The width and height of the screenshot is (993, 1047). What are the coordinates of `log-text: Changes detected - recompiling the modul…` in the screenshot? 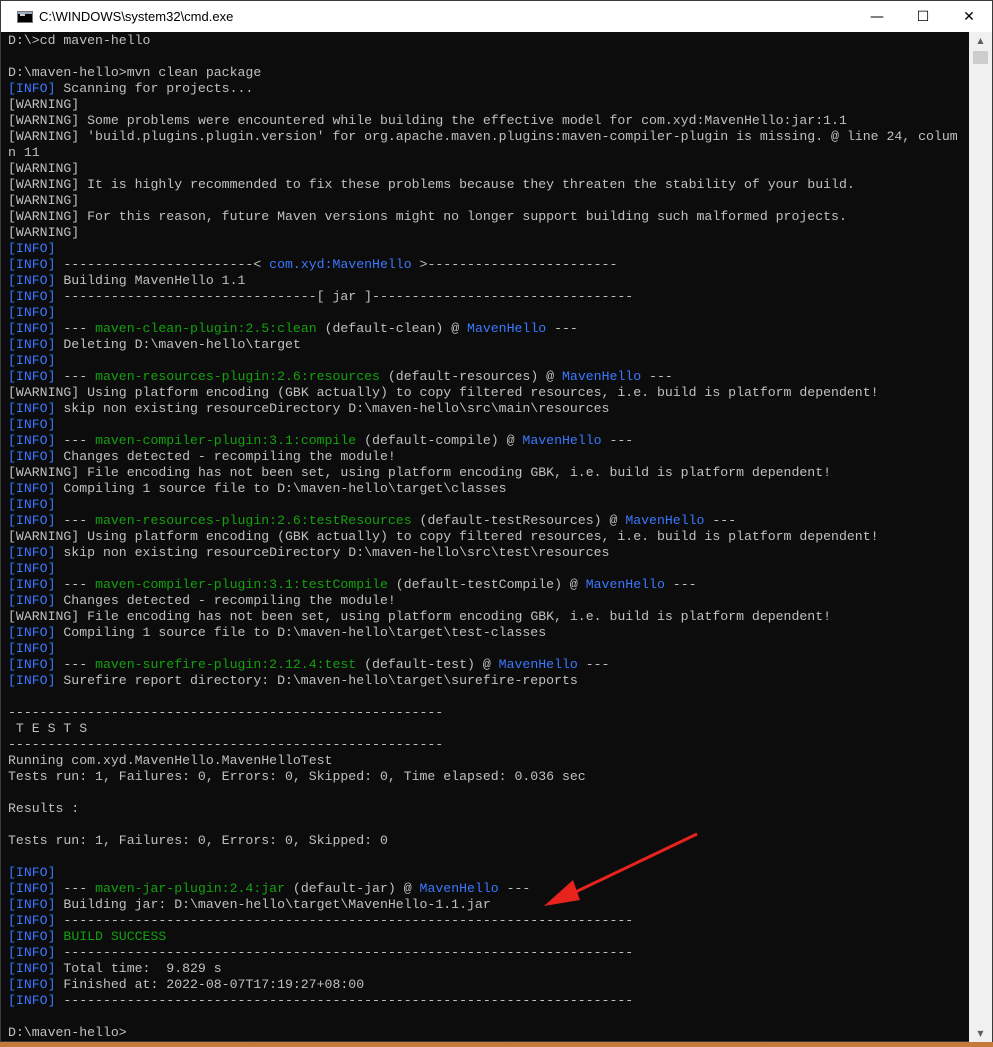 It's located at (225, 600).